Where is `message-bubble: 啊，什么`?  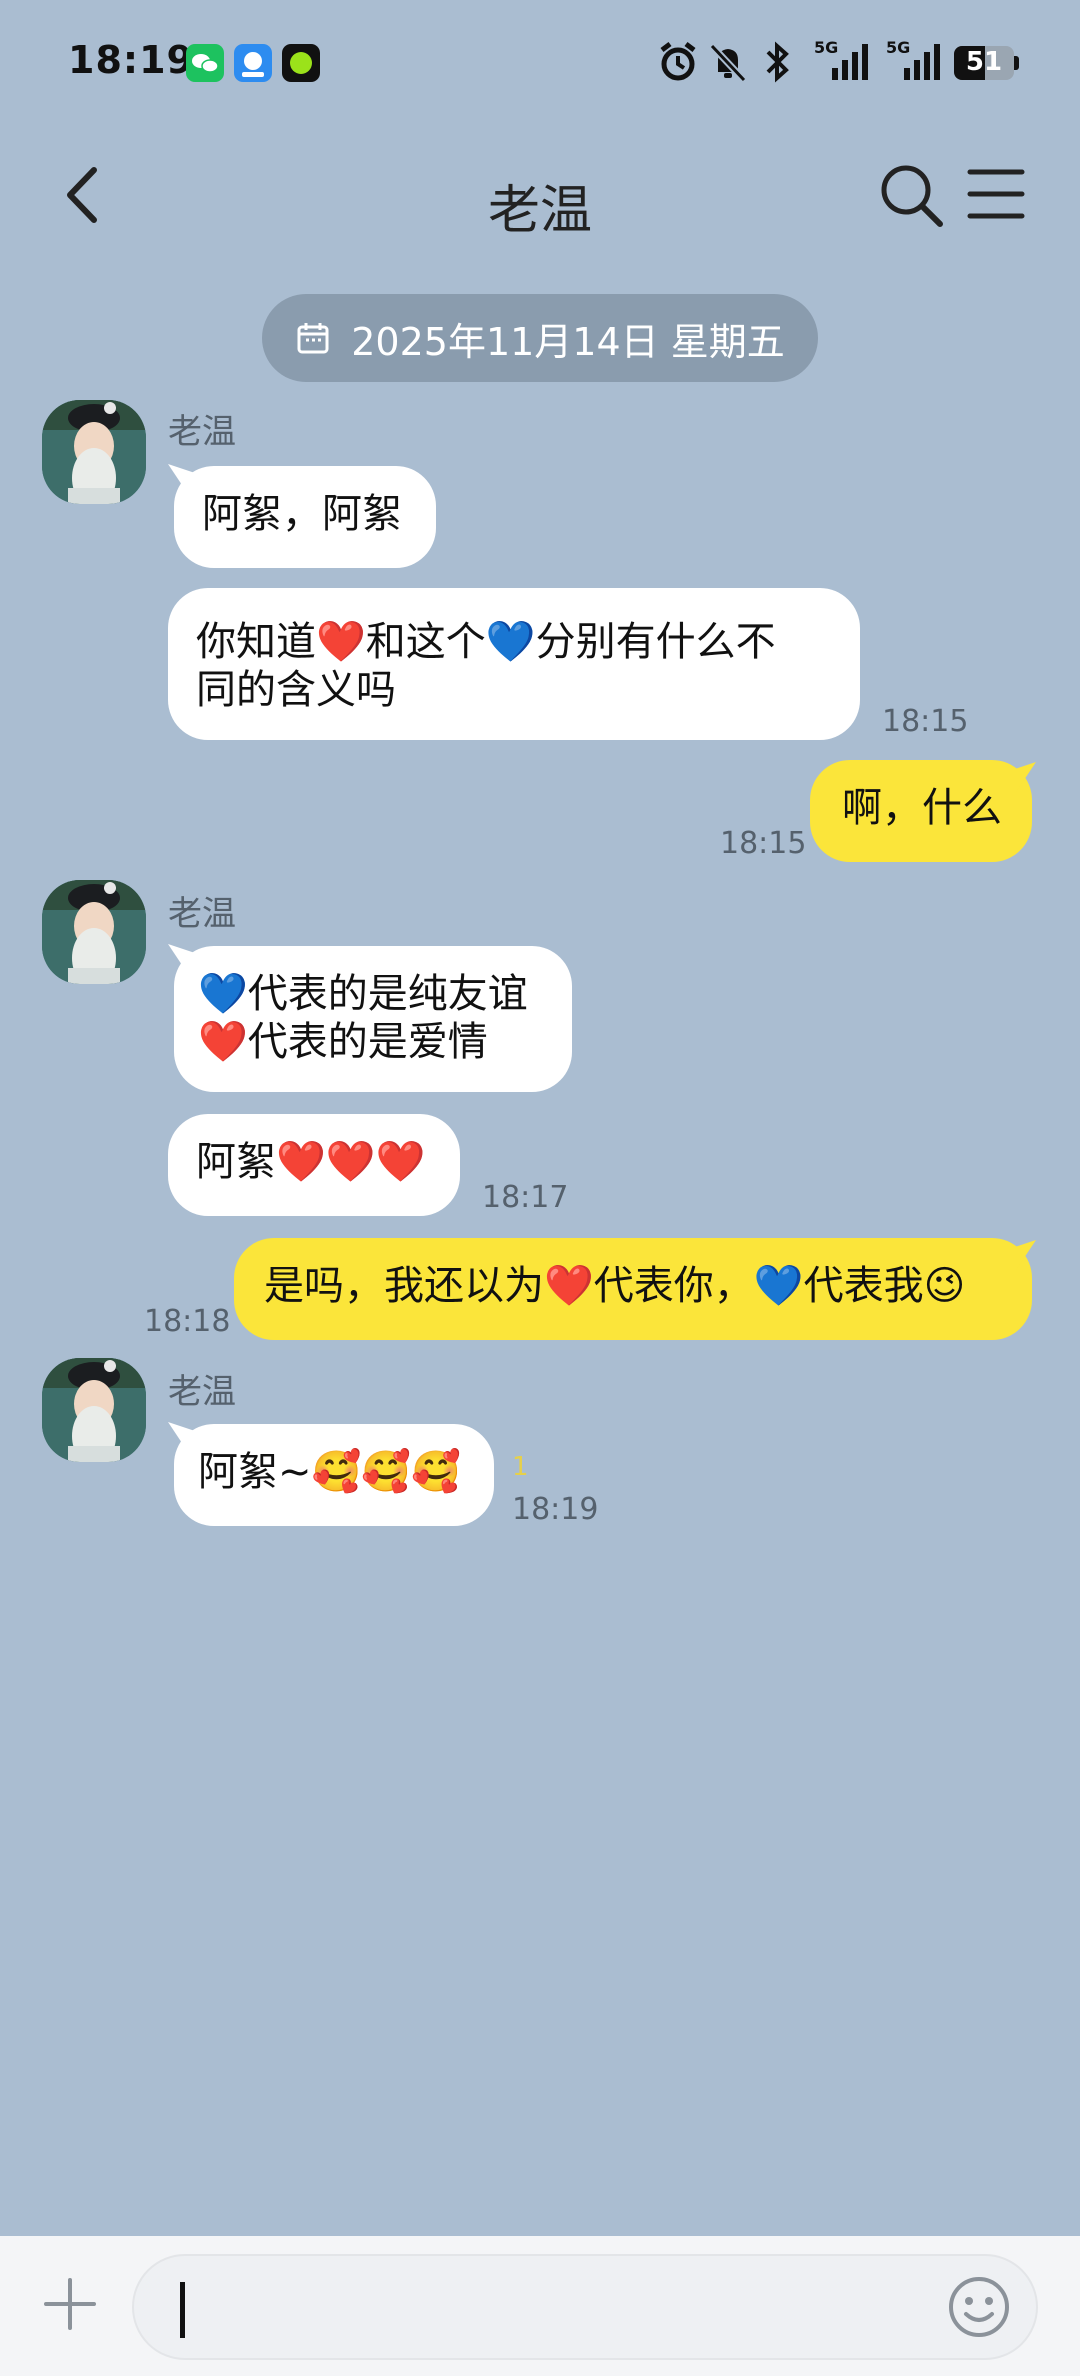
message-bubble: 啊，什么 is located at coordinates (921, 811).